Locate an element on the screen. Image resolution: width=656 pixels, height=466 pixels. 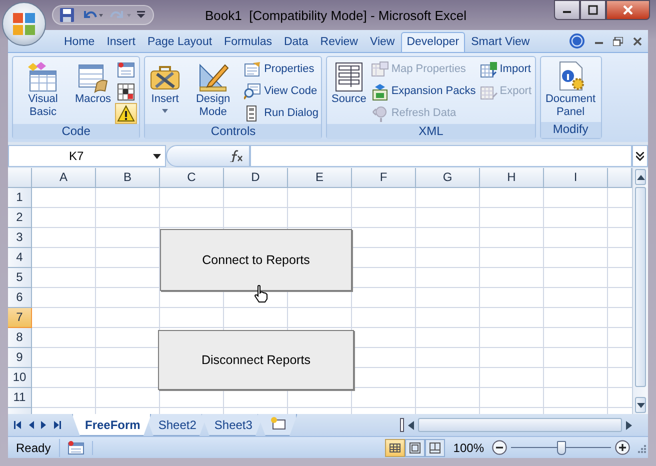
row-header: 11 is located at coordinates (20, 398).